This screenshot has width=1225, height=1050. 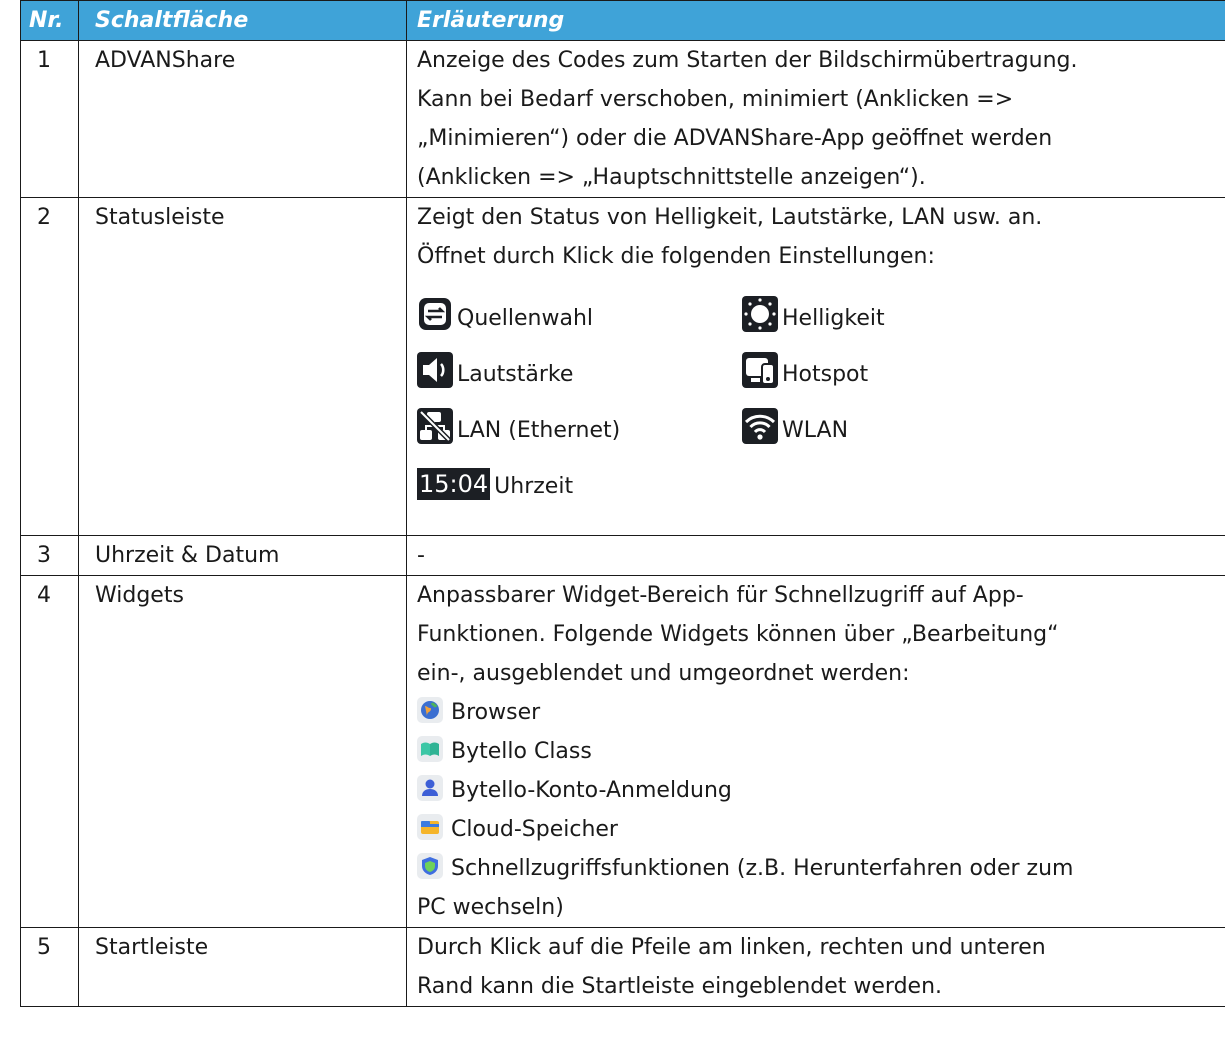 What do you see at coordinates (430, 709) in the screenshot?
I see `browser-icon` at bounding box center [430, 709].